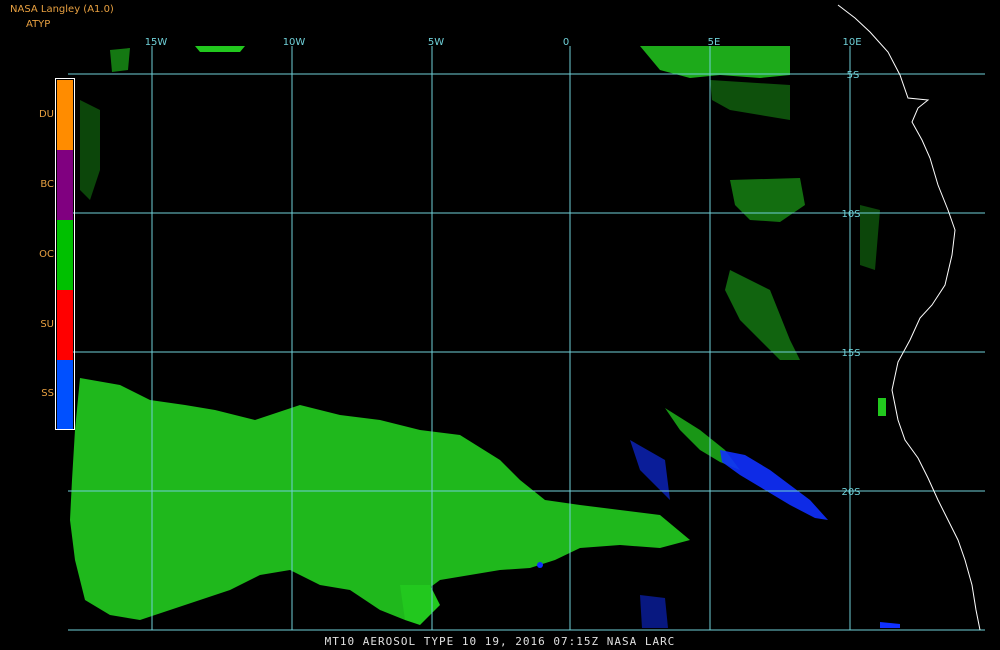 Image resolution: width=1000 pixels, height=650 pixels. What do you see at coordinates (156, 42) in the screenshot?
I see `lon-label: 15W` at bounding box center [156, 42].